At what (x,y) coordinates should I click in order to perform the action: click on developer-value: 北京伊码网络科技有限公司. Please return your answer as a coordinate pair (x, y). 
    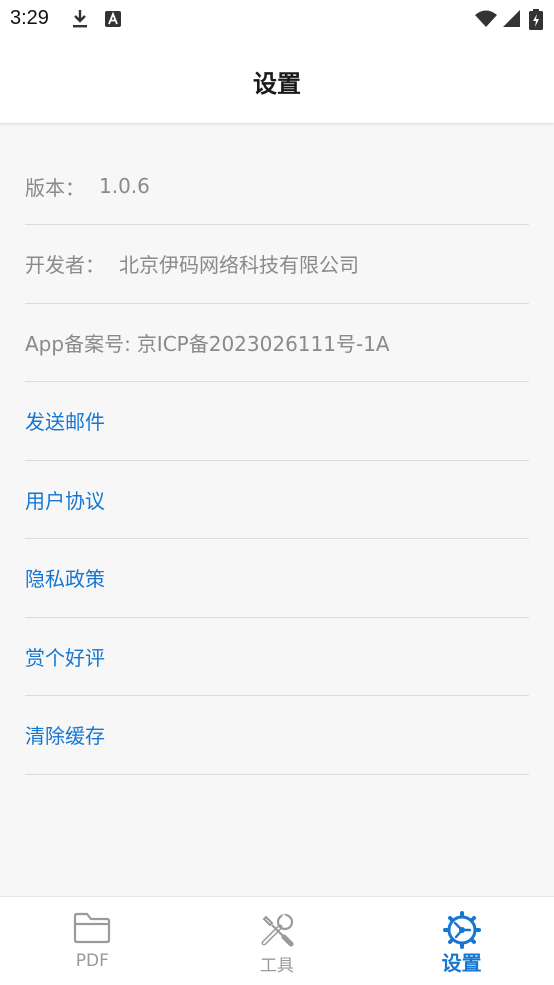
    Looking at the image, I should click on (239, 265).